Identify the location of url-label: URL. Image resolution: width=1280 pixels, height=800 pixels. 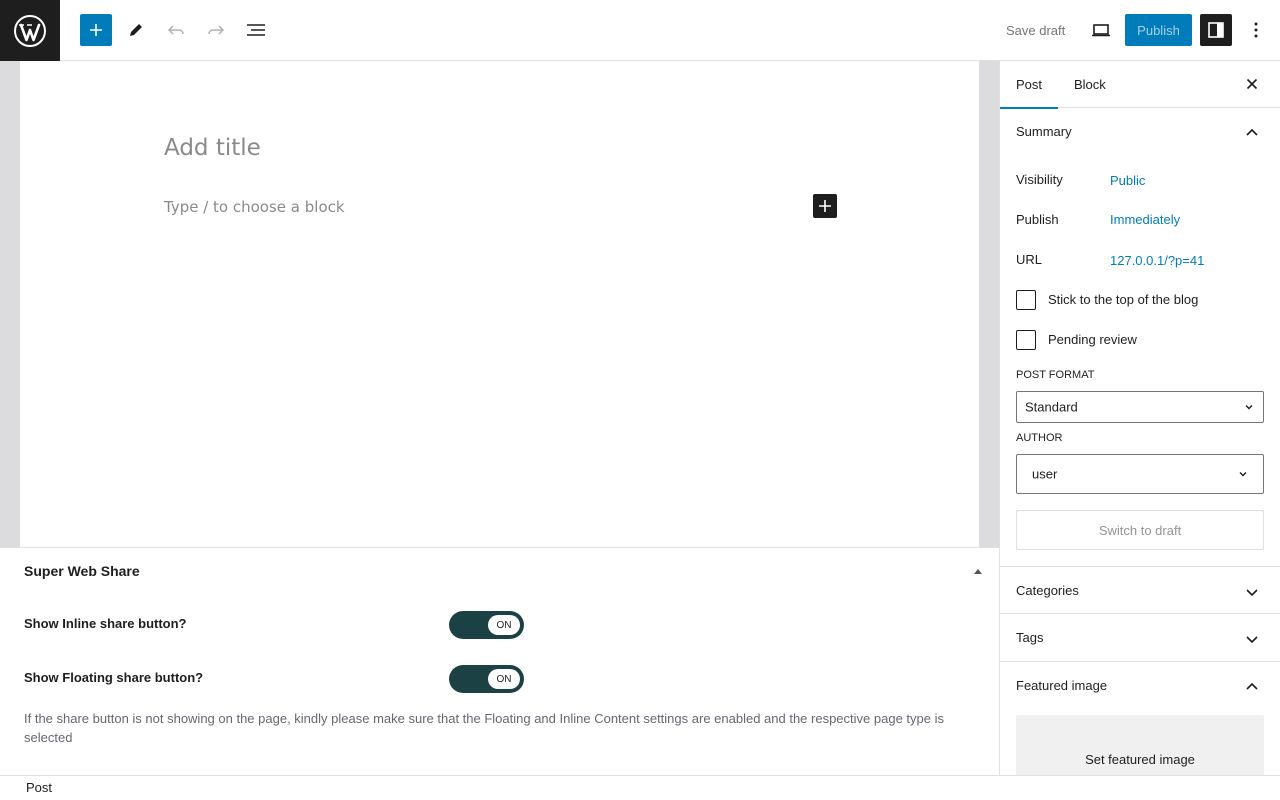
(1029, 259).